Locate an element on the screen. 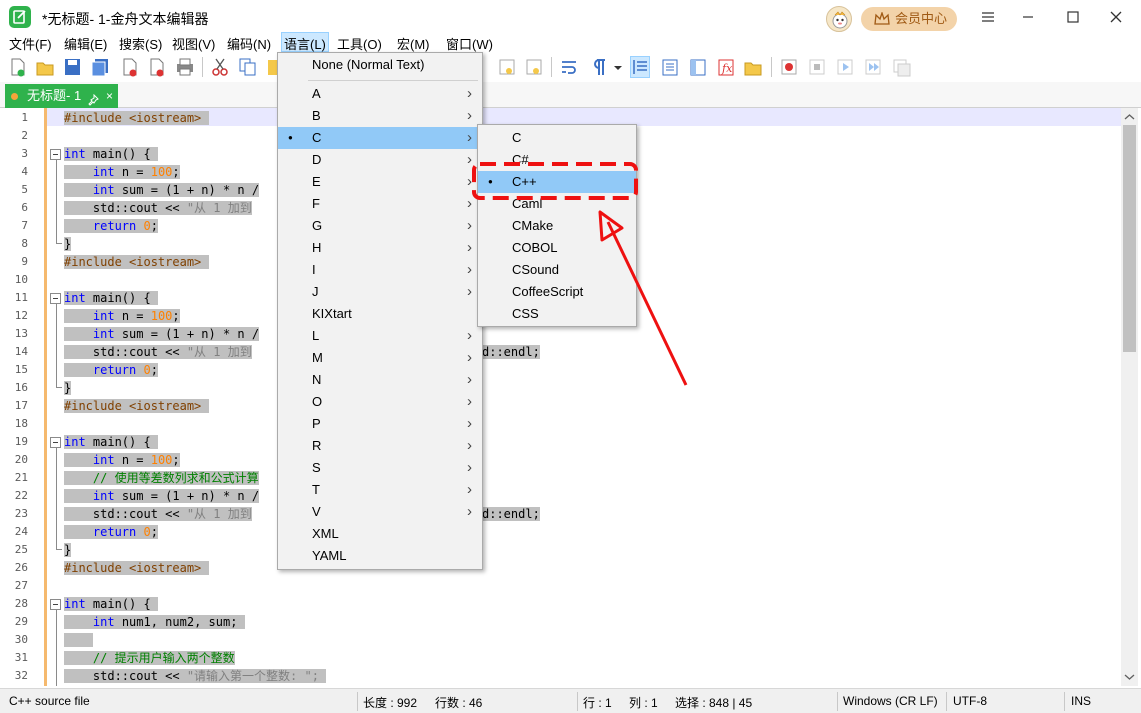  open-file-icon is located at coordinates (45, 67).